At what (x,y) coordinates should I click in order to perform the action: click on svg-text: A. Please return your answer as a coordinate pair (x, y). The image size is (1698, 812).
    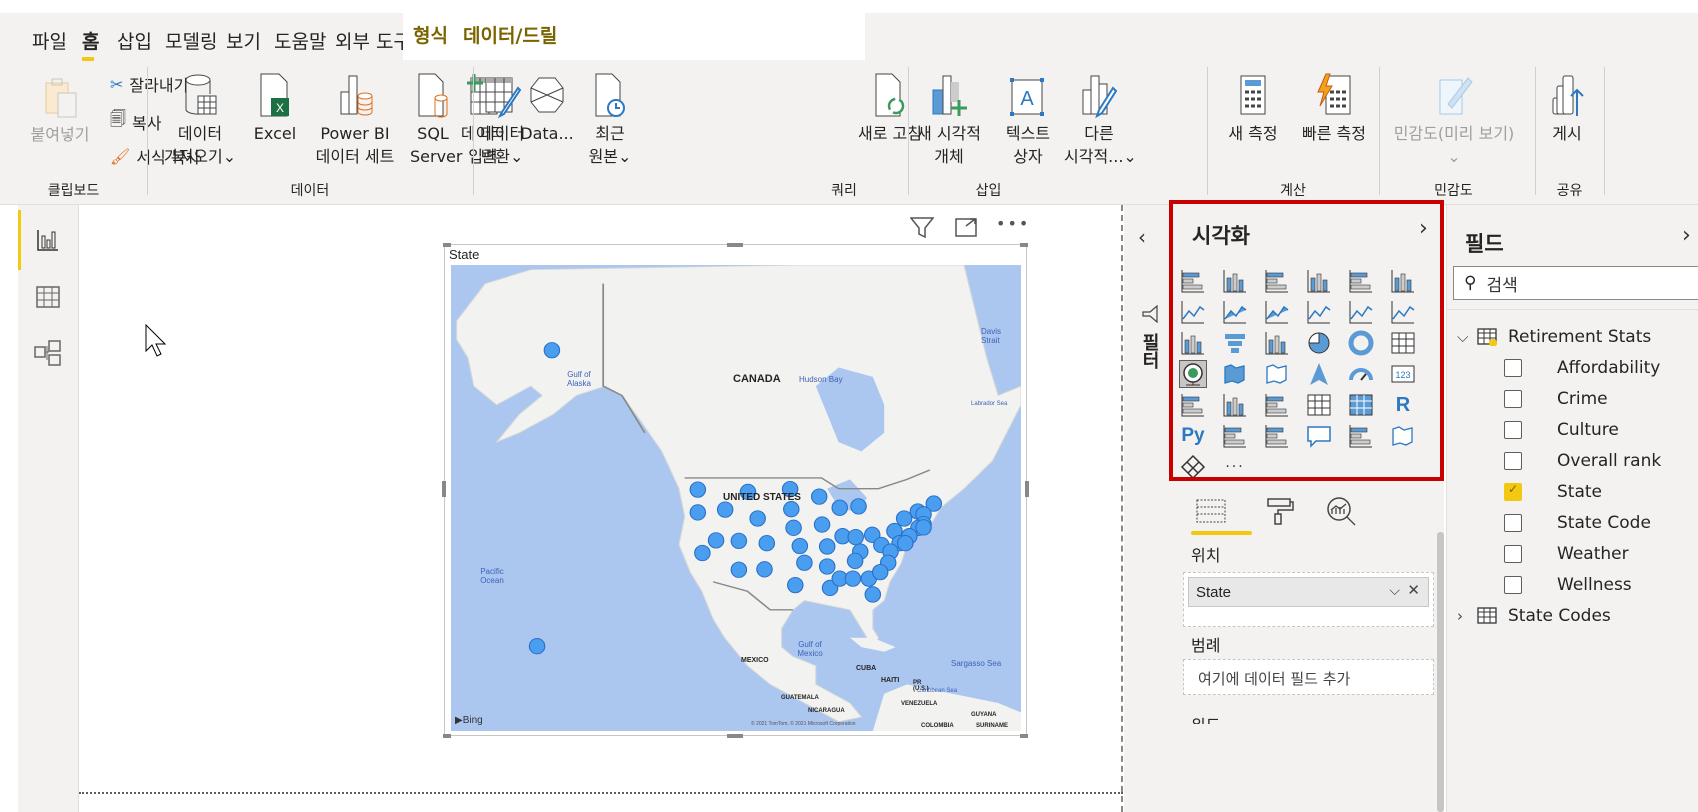
    Looking at the image, I should click on (1027, 99).